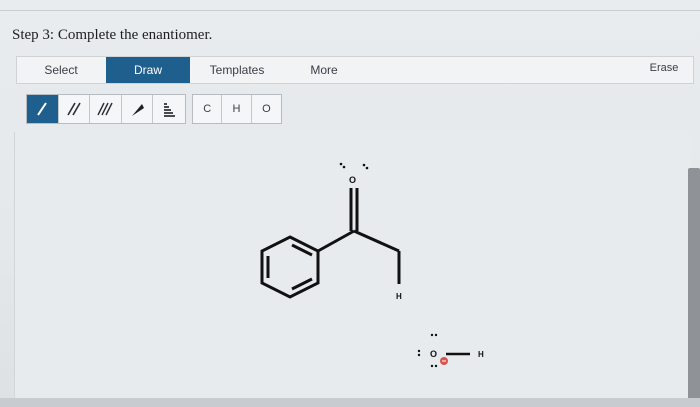  I want to click on hydroxide-oxygen-label: O, so click(433, 354).